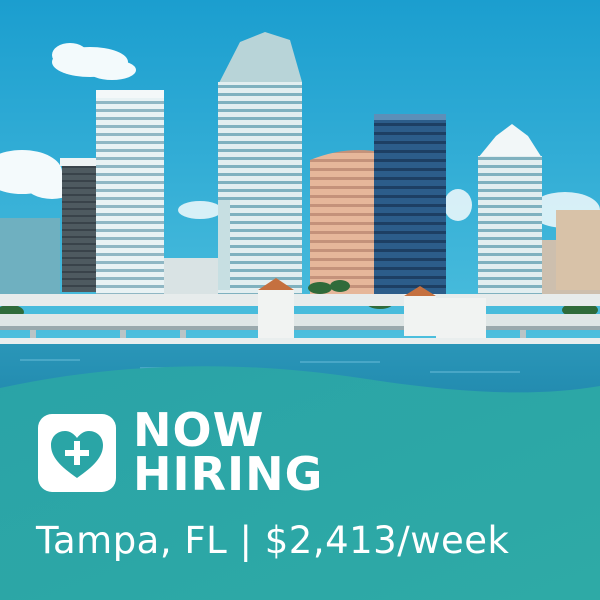 Image resolution: width=600 pixels, height=600 pixels. What do you see at coordinates (273, 540) in the screenshot?
I see `location-pay-text: Tampa, FL | $2,413/week` at bounding box center [273, 540].